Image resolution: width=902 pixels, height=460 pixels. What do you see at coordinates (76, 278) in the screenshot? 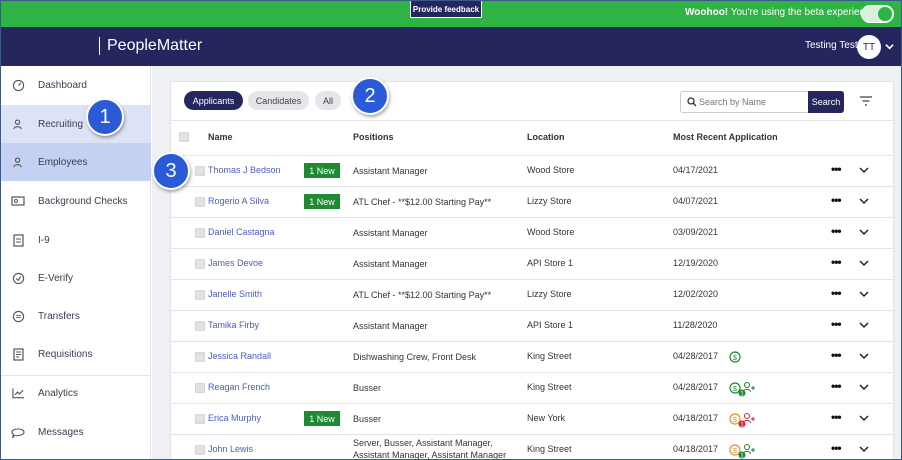
I see `sidebar-item-e-verify: E-Verify` at bounding box center [76, 278].